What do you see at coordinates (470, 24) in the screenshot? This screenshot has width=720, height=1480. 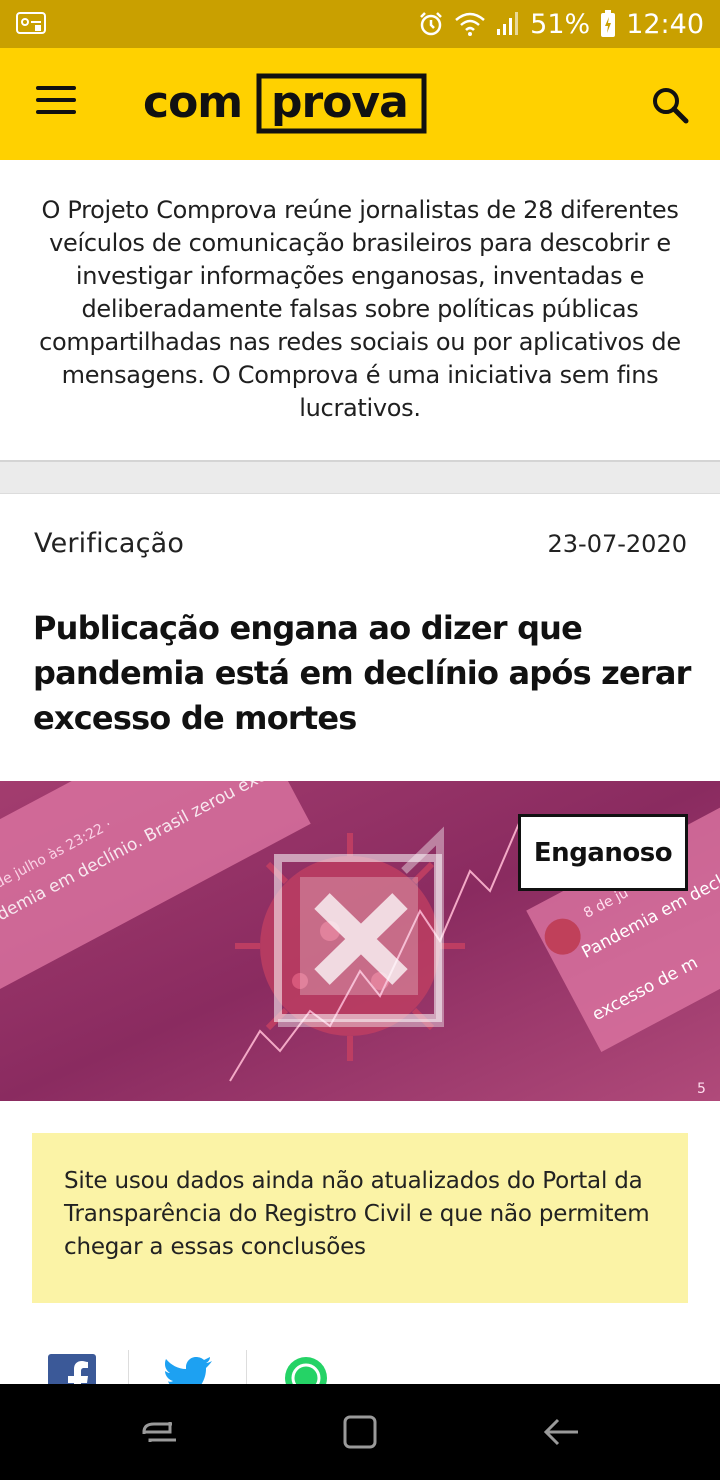 I see `wifi-icon` at bounding box center [470, 24].